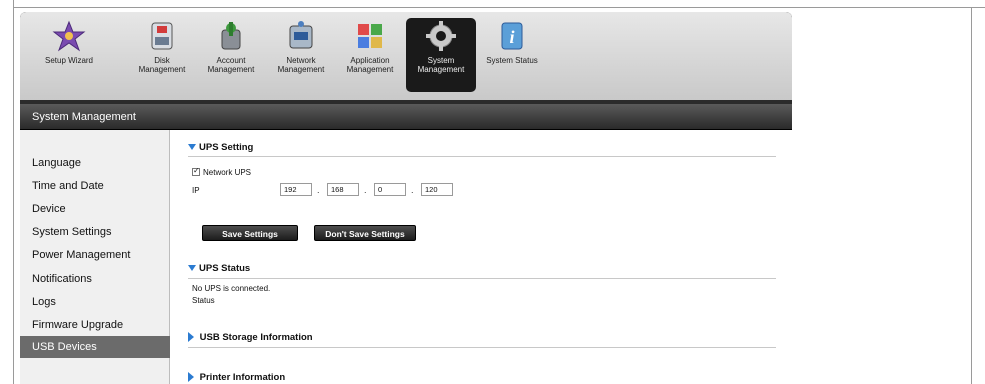 The image size is (985, 384). What do you see at coordinates (512, 55) in the screenshot?
I see `nav-system-status: i System Status` at bounding box center [512, 55].